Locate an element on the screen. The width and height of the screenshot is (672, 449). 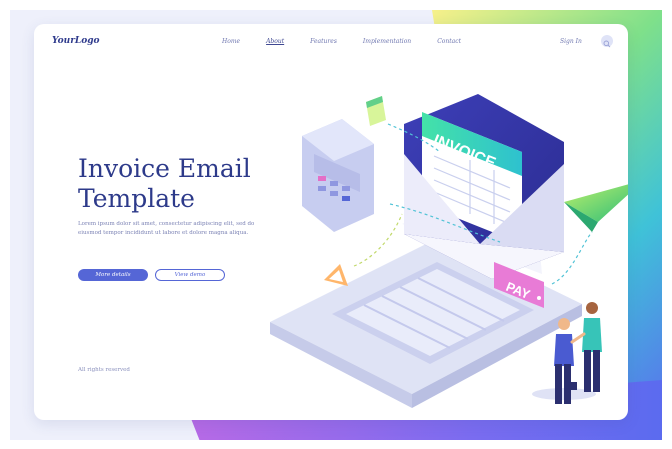
nav-item-implementation: Implementation is located at coordinates (387, 41).